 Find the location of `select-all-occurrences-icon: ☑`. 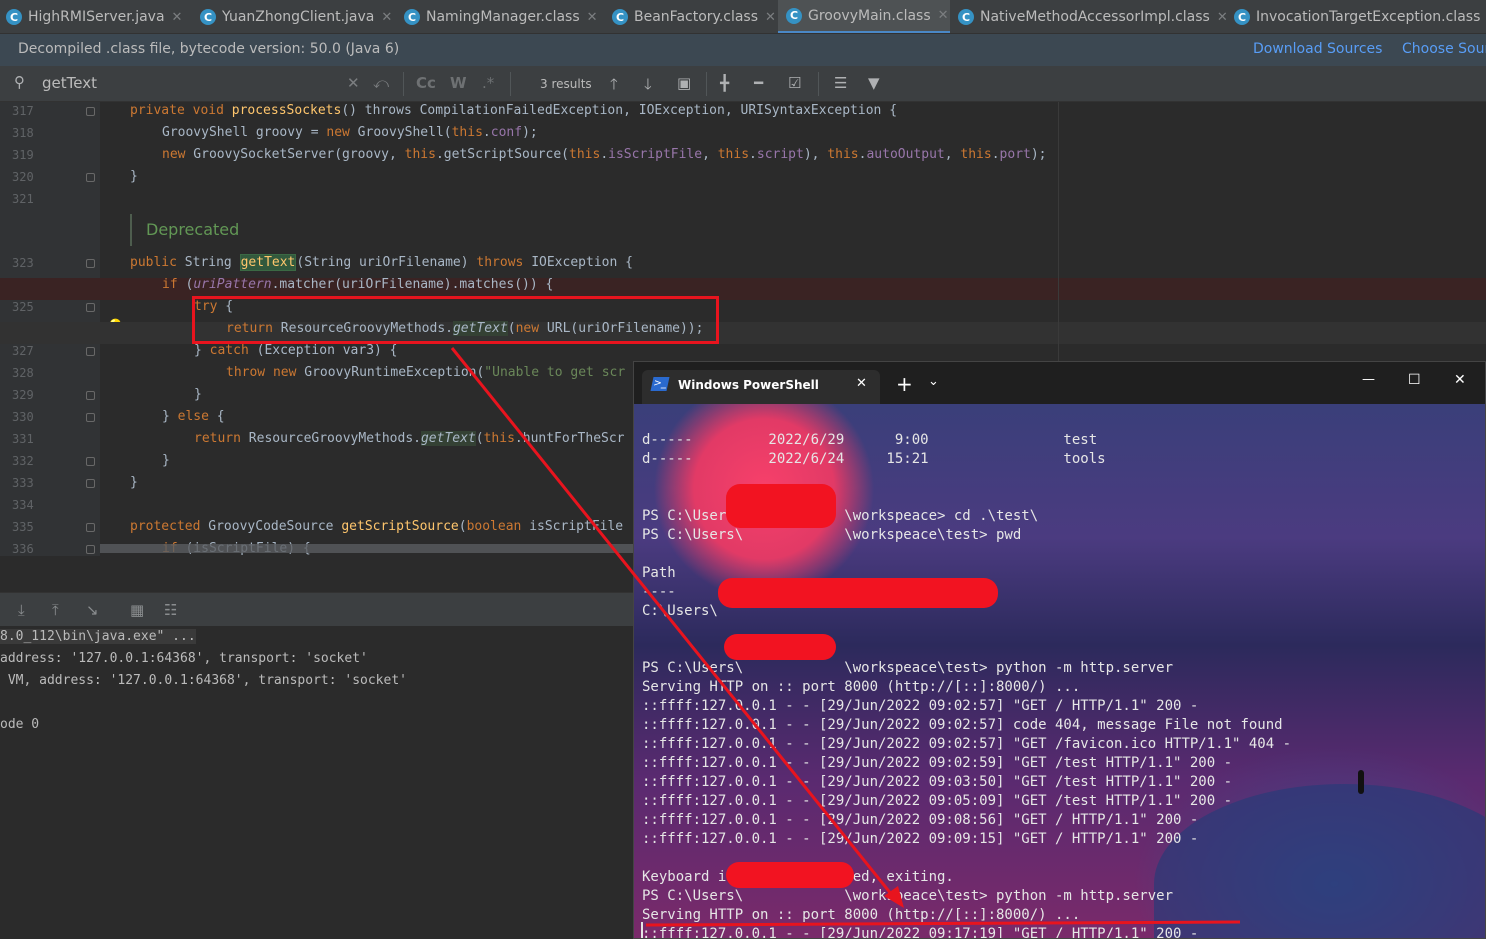

select-all-occurrences-icon: ☑ is located at coordinates (794, 83).